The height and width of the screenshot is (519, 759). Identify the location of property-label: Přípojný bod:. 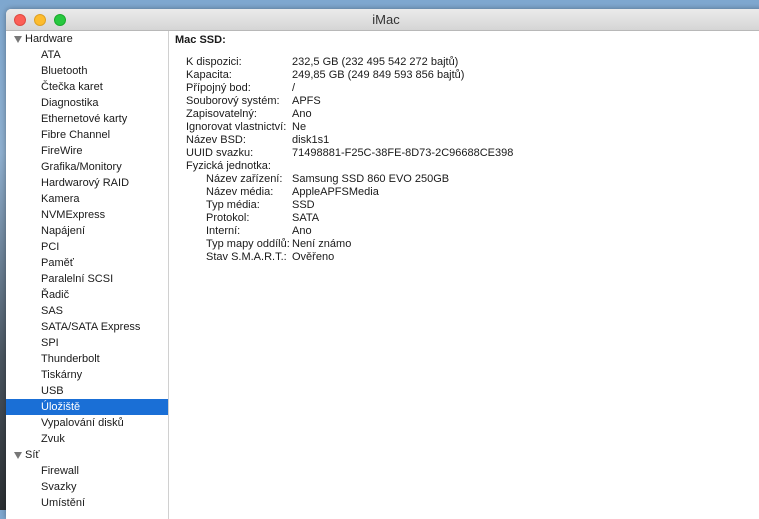
(218, 88).